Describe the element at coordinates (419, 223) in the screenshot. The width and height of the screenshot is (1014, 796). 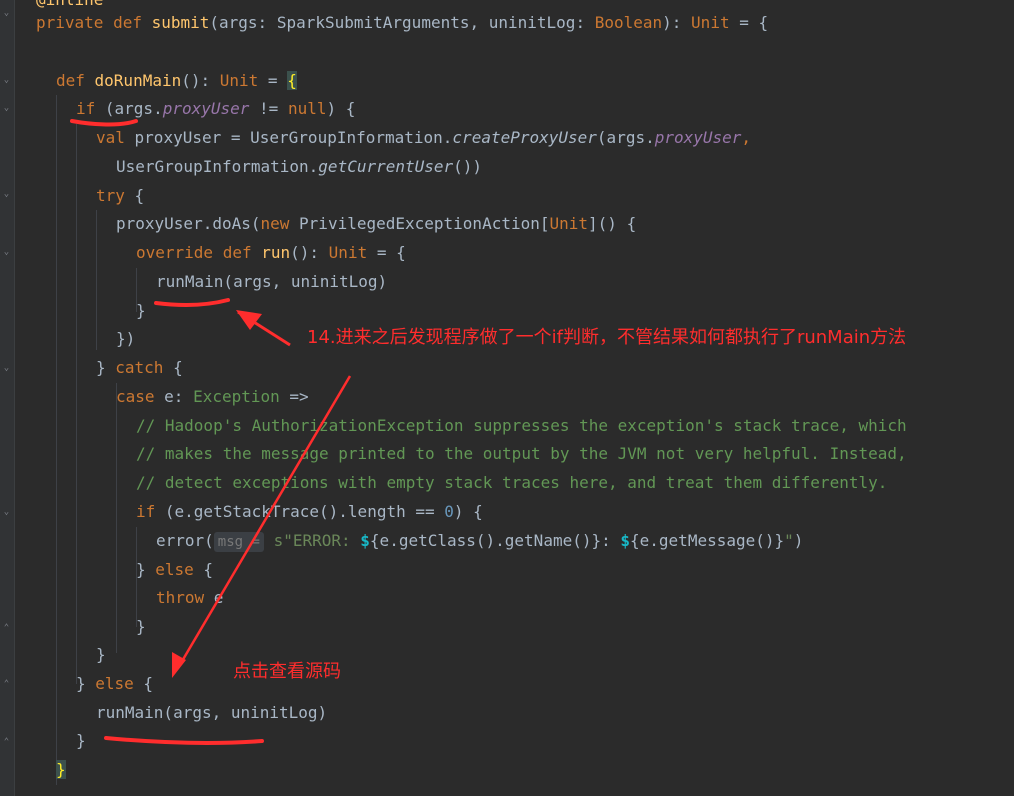
I see `code-text: PrivilegedExceptionAction[` at that location.